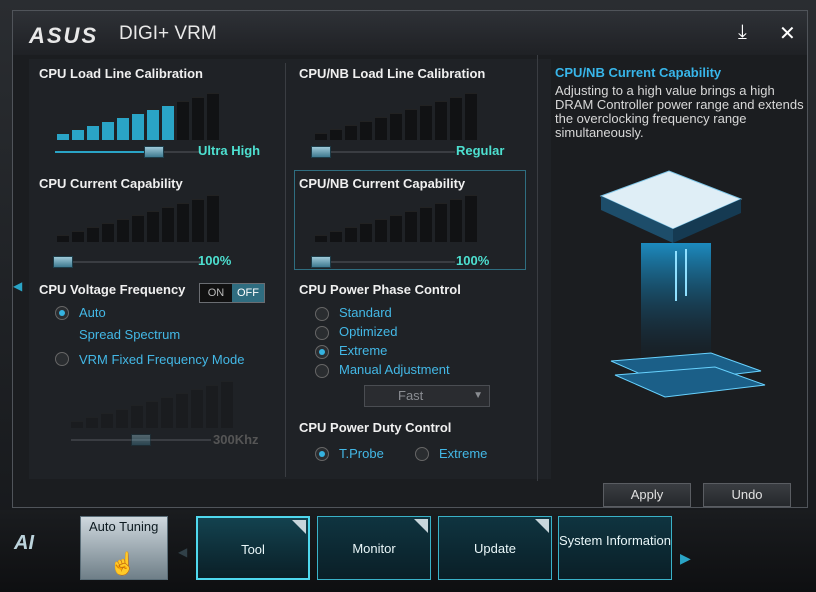  I want to click on nb-llc-value: Regular, so click(480, 150).